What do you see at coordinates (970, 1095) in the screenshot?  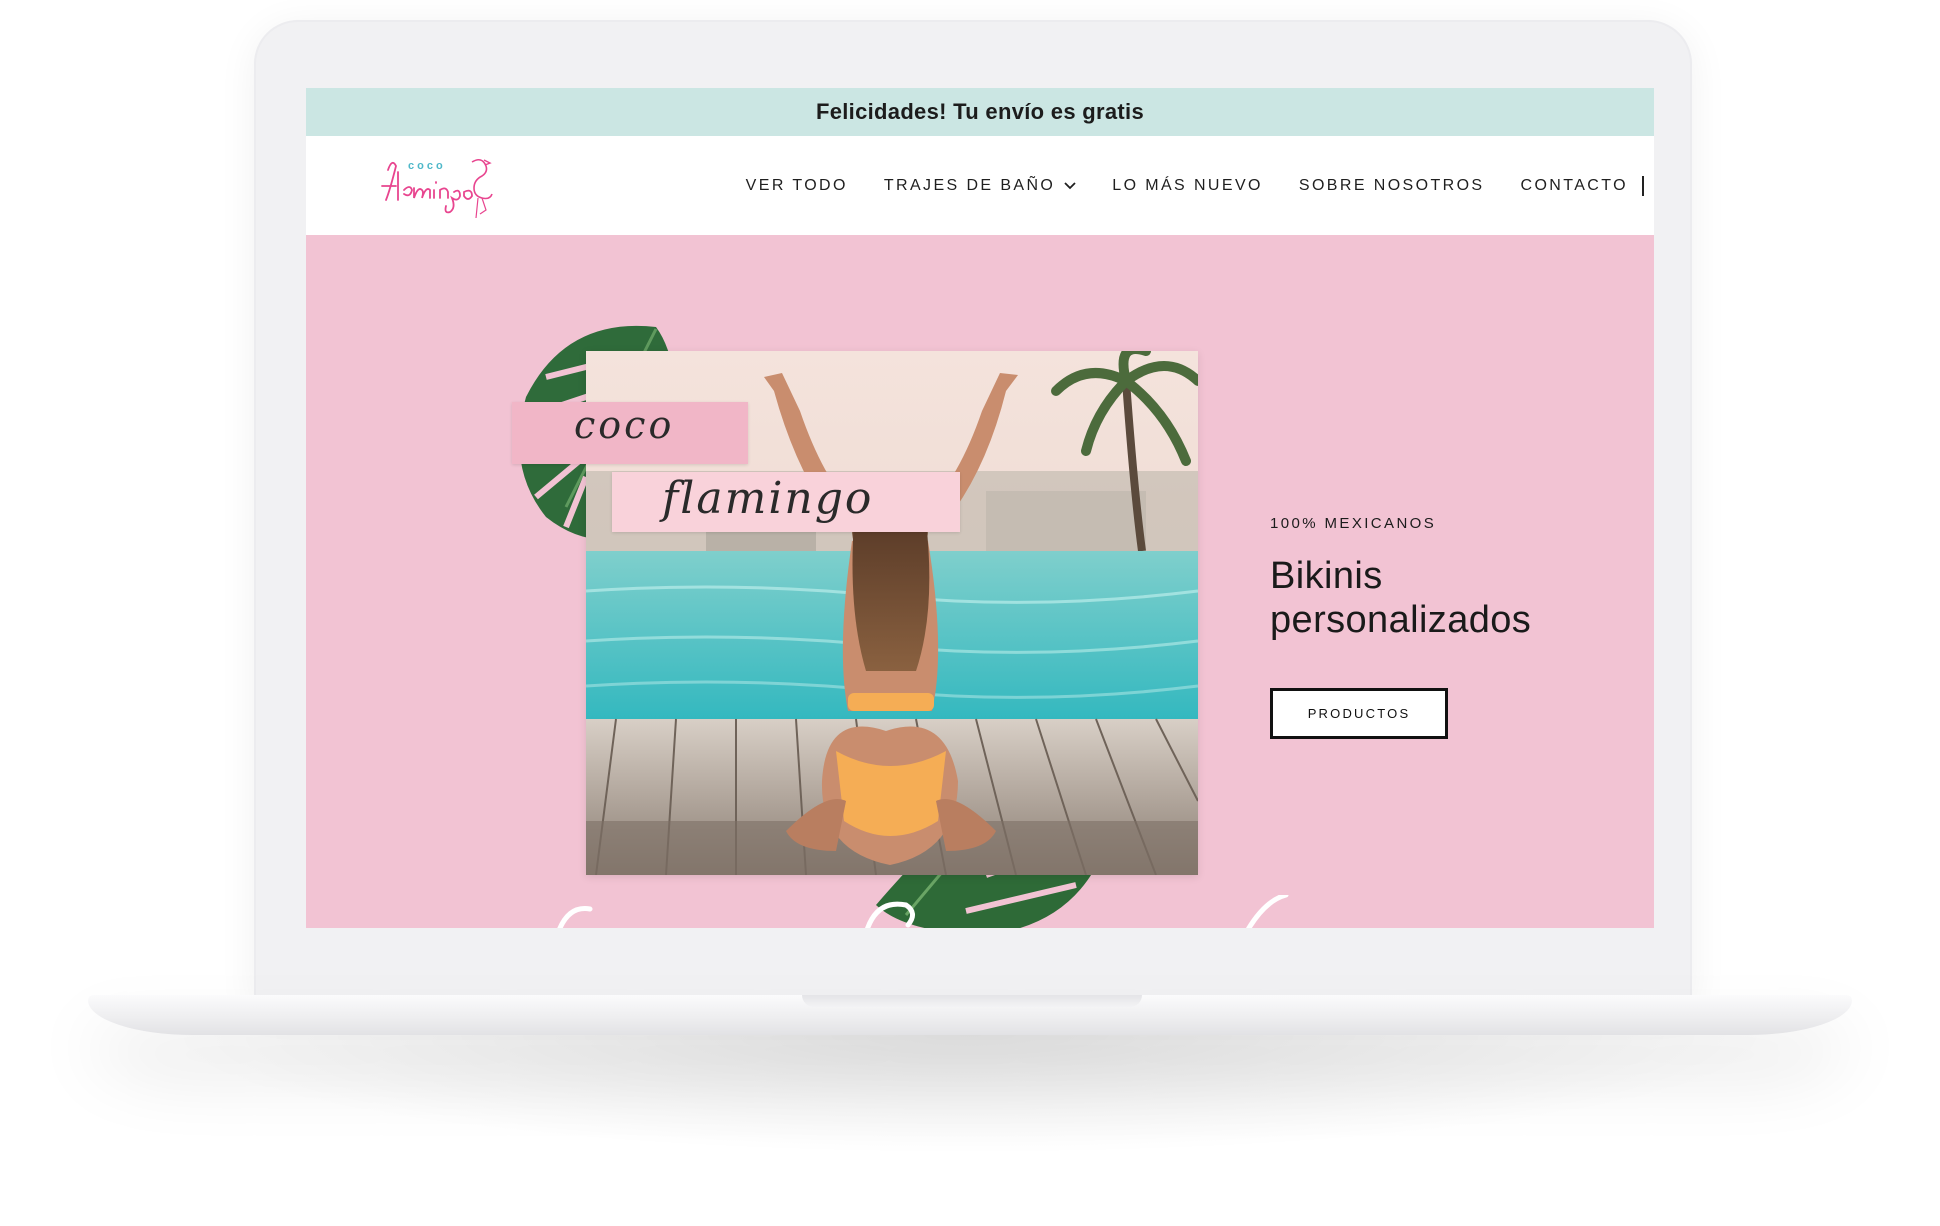 I see `laptop-shadow` at bounding box center [970, 1095].